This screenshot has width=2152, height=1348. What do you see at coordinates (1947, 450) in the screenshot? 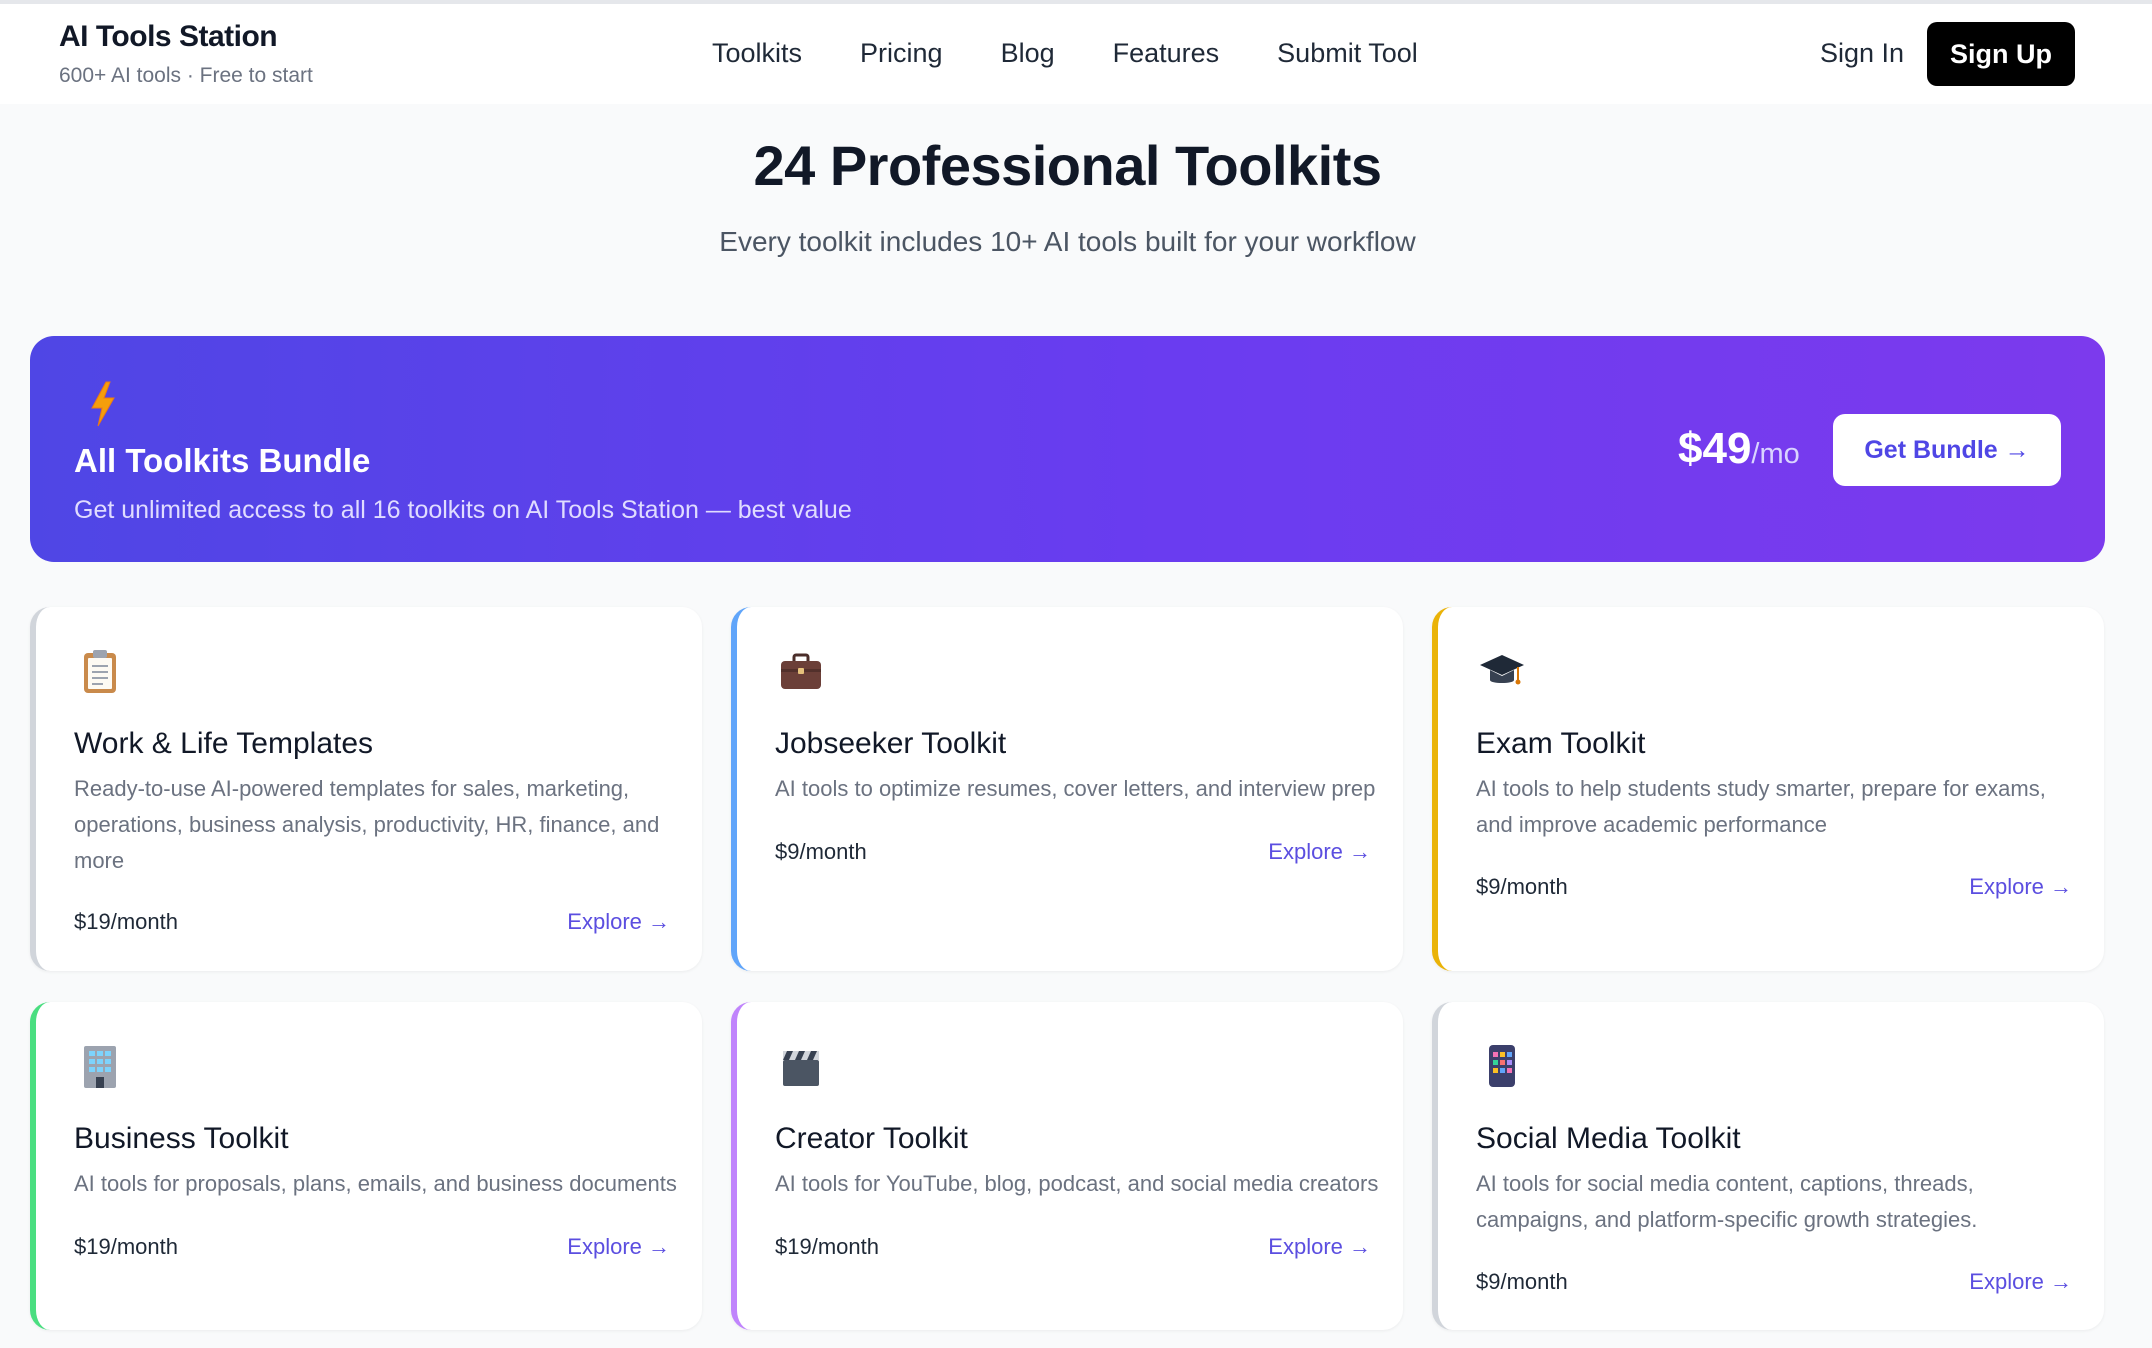
I see `get-bundle-button: Get Bundle →` at bounding box center [1947, 450].